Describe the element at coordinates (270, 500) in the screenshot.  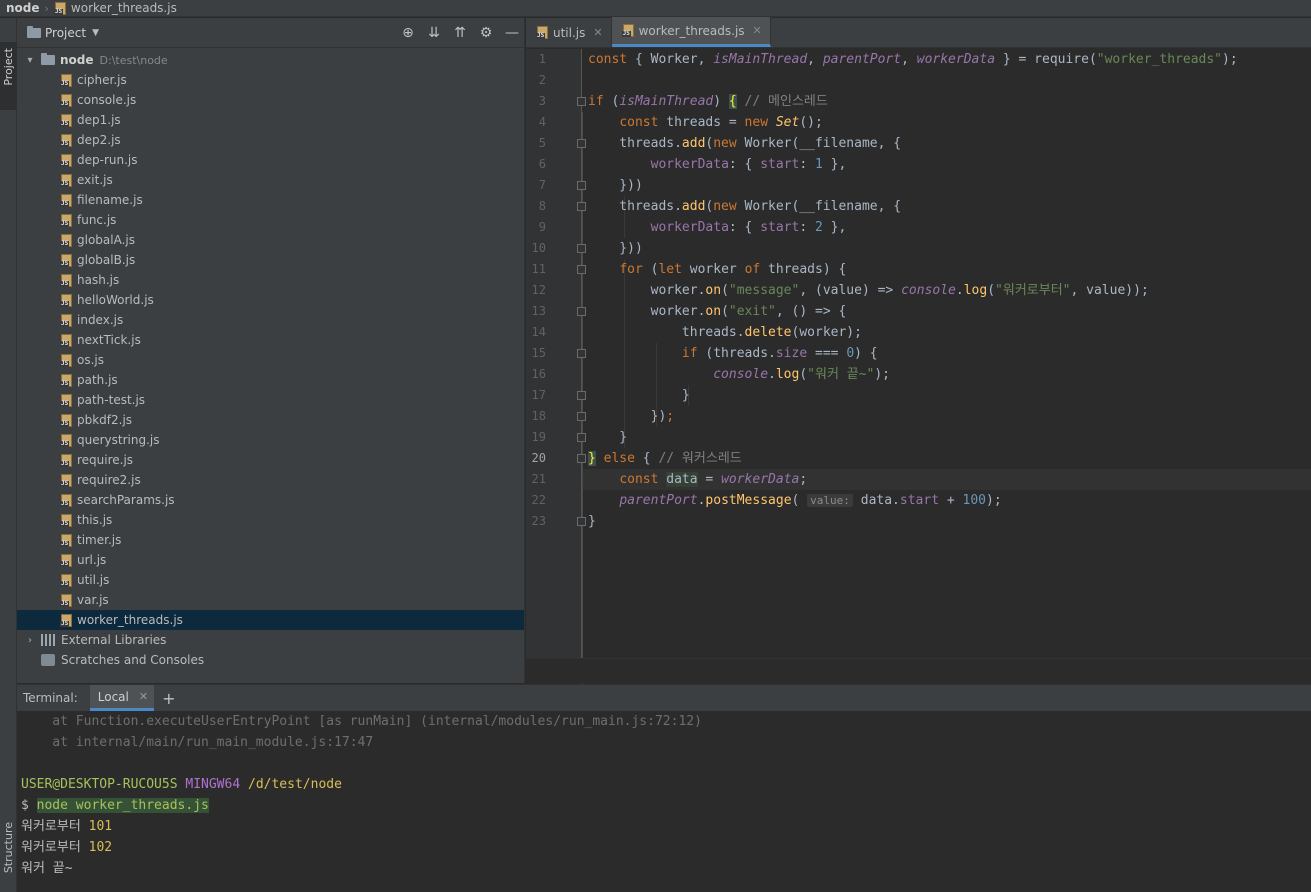
I see `tree-file-item: JS searchParams.js` at that location.